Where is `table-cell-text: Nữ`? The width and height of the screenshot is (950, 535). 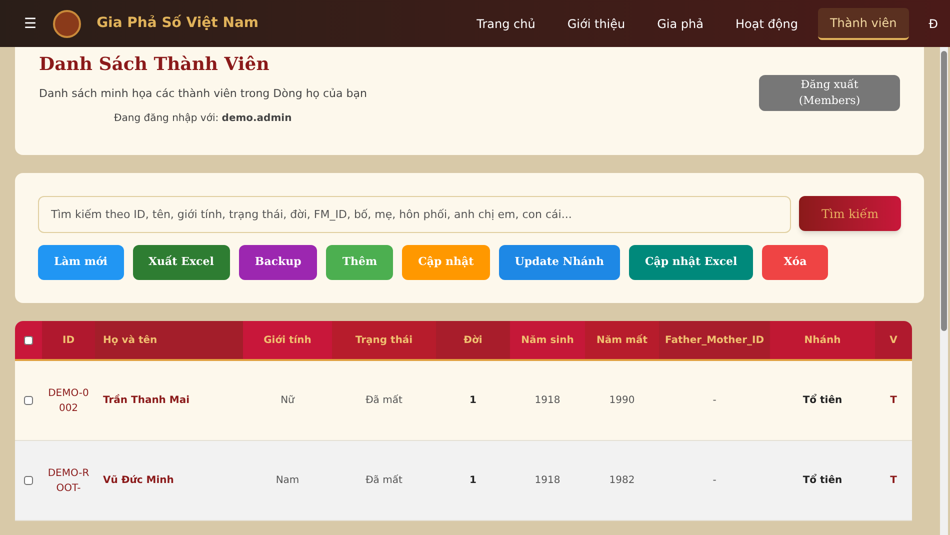 table-cell-text: Nữ is located at coordinates (287, 401).